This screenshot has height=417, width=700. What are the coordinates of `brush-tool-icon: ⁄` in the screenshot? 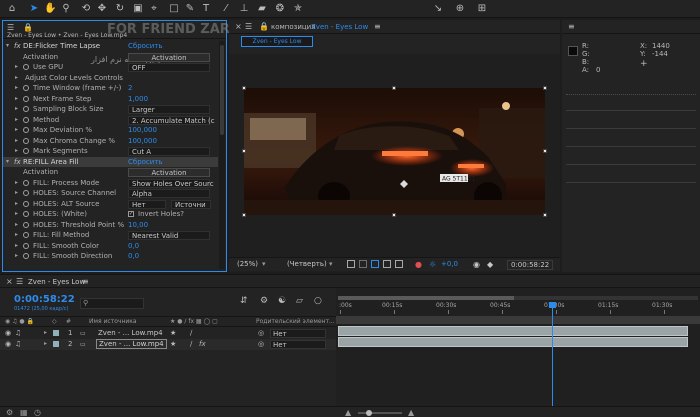 It's located at (226, 8).